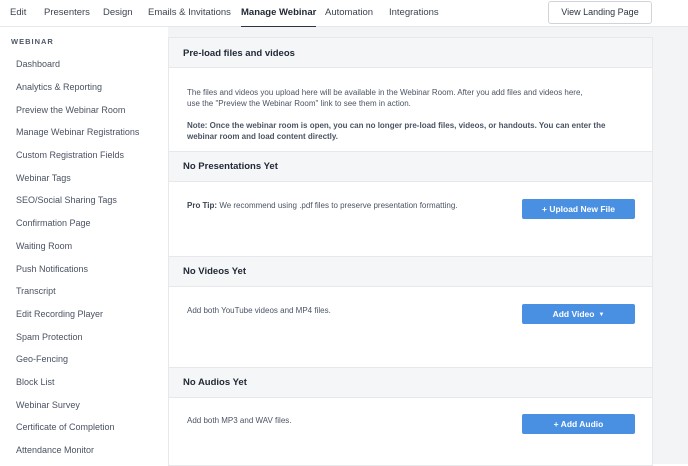 The image size is (688, 466). Describe the element at coordinates (77, 132) in the screenshot. I see `sidebar-item-manage-registrations: Manage Webinar Registrations` at that location.